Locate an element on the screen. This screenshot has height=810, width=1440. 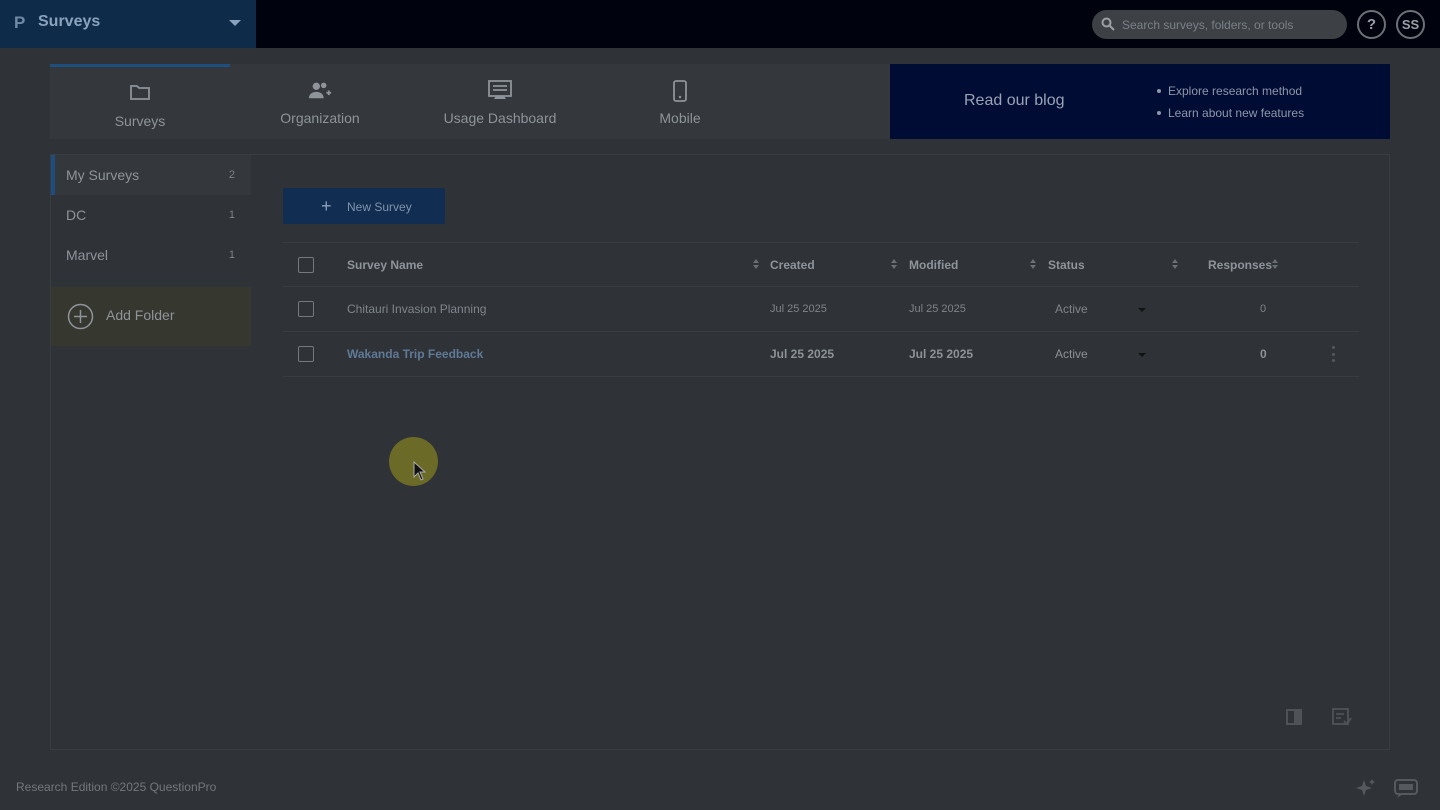
mobile-icon is located at coordinates (680, 91).